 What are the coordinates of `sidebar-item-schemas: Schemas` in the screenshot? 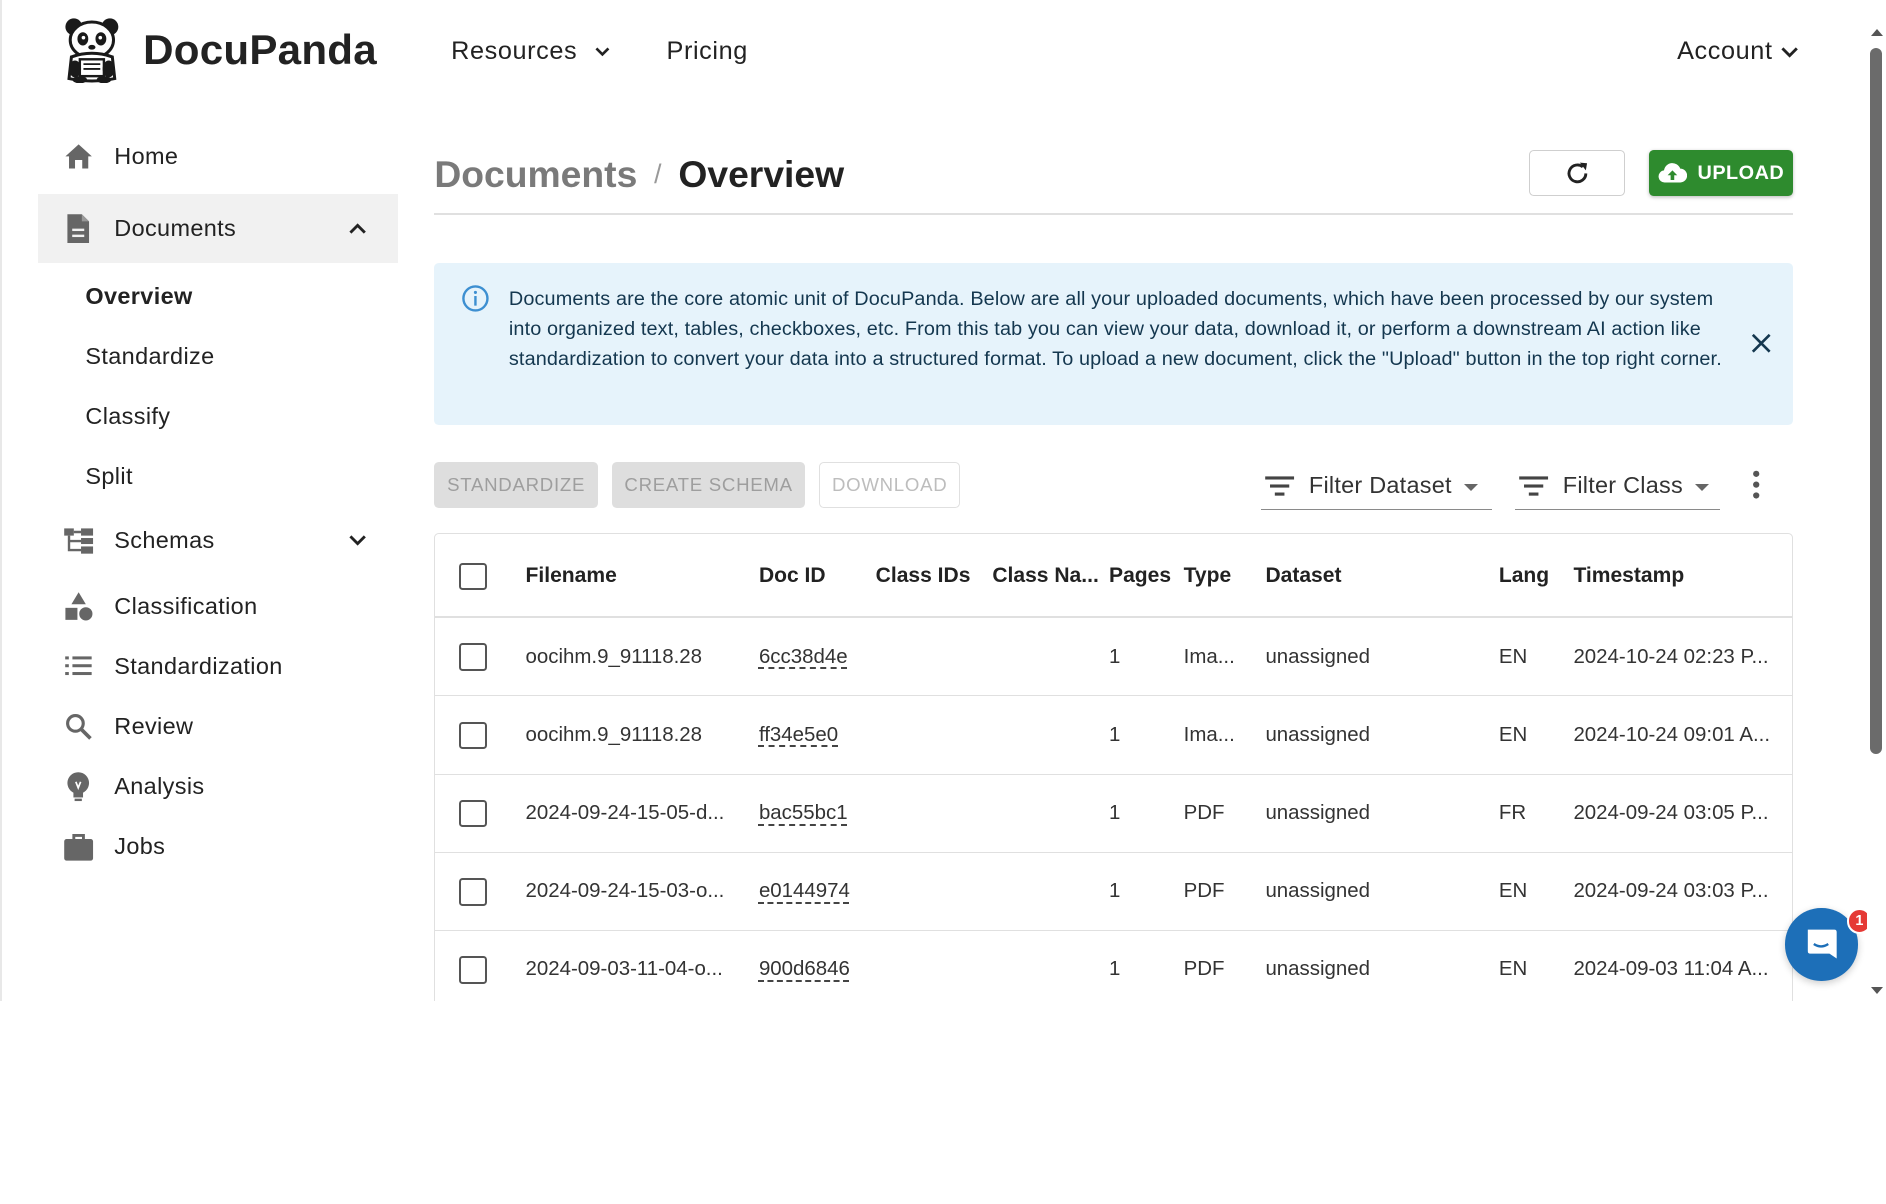 It's located at (218, 540).